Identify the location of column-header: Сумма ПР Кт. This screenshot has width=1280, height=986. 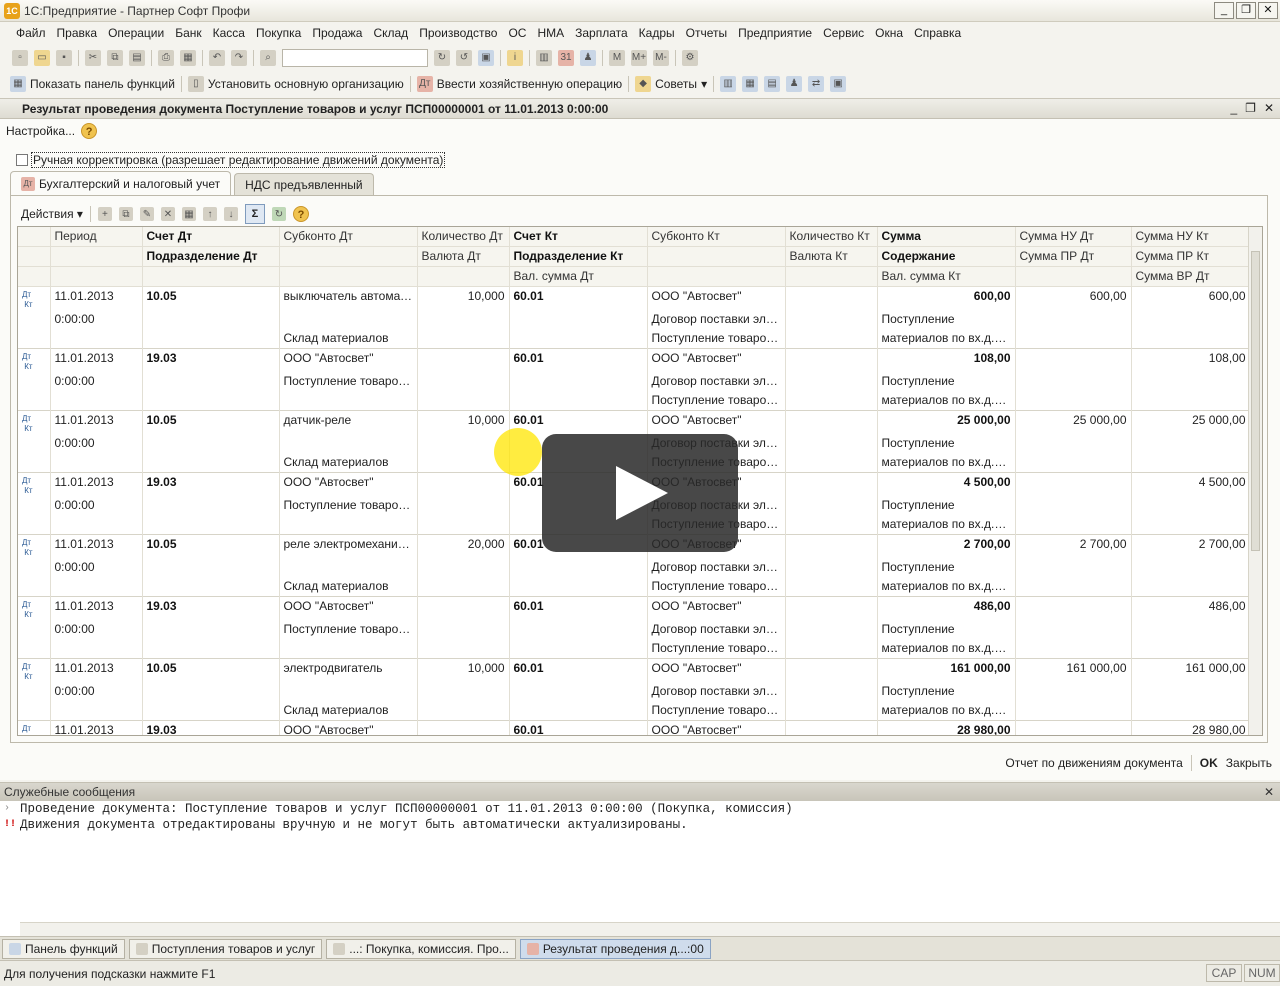
(1191, 256).